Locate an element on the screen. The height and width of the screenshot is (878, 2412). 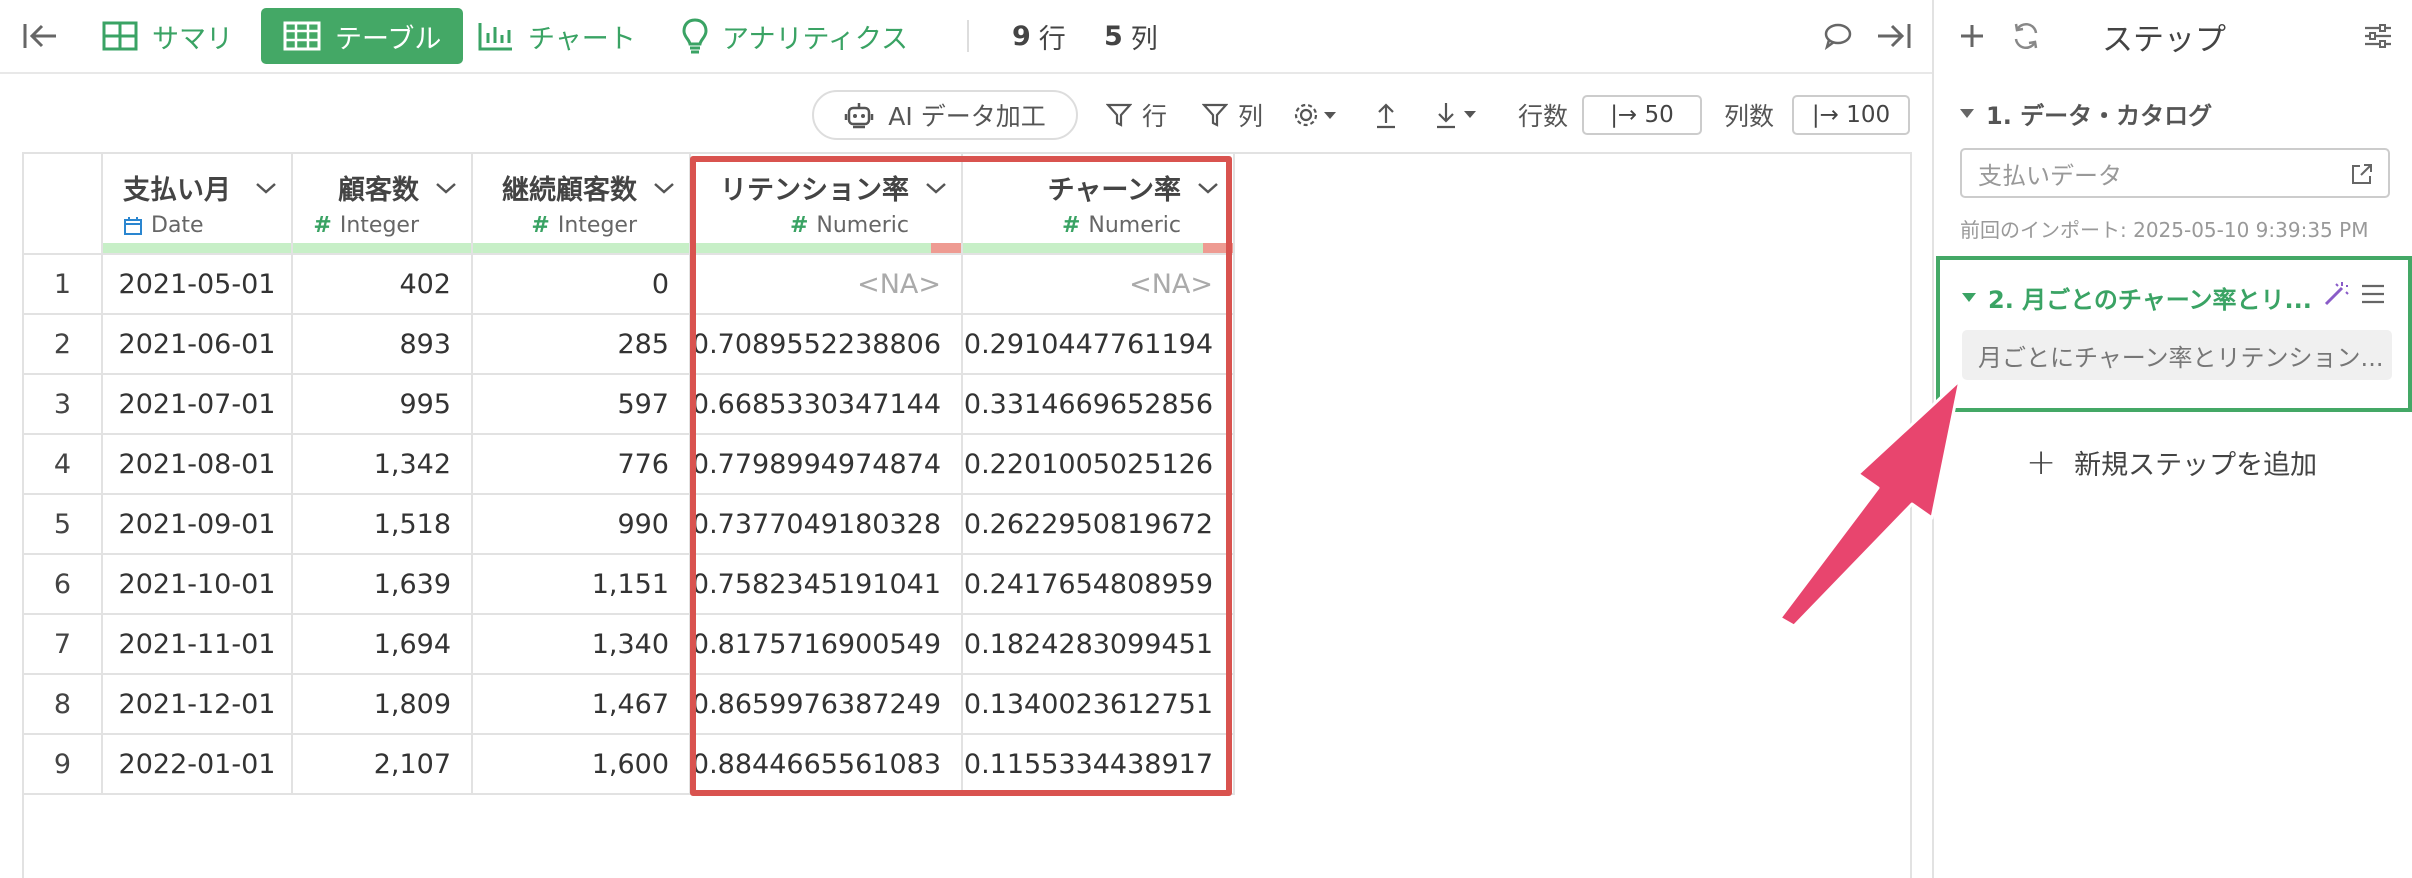
filter-icon is located at coordinates (1215, 115).